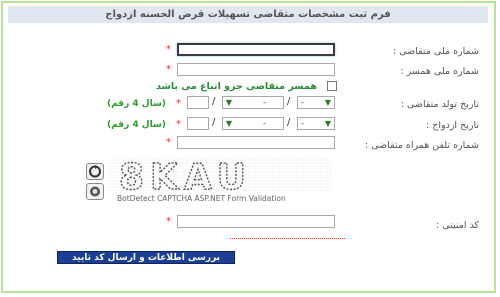 This screenshot has height=297, width=500. I want to click on marriage-date-label: تاریخ ازدواج :, so click(452, 125).